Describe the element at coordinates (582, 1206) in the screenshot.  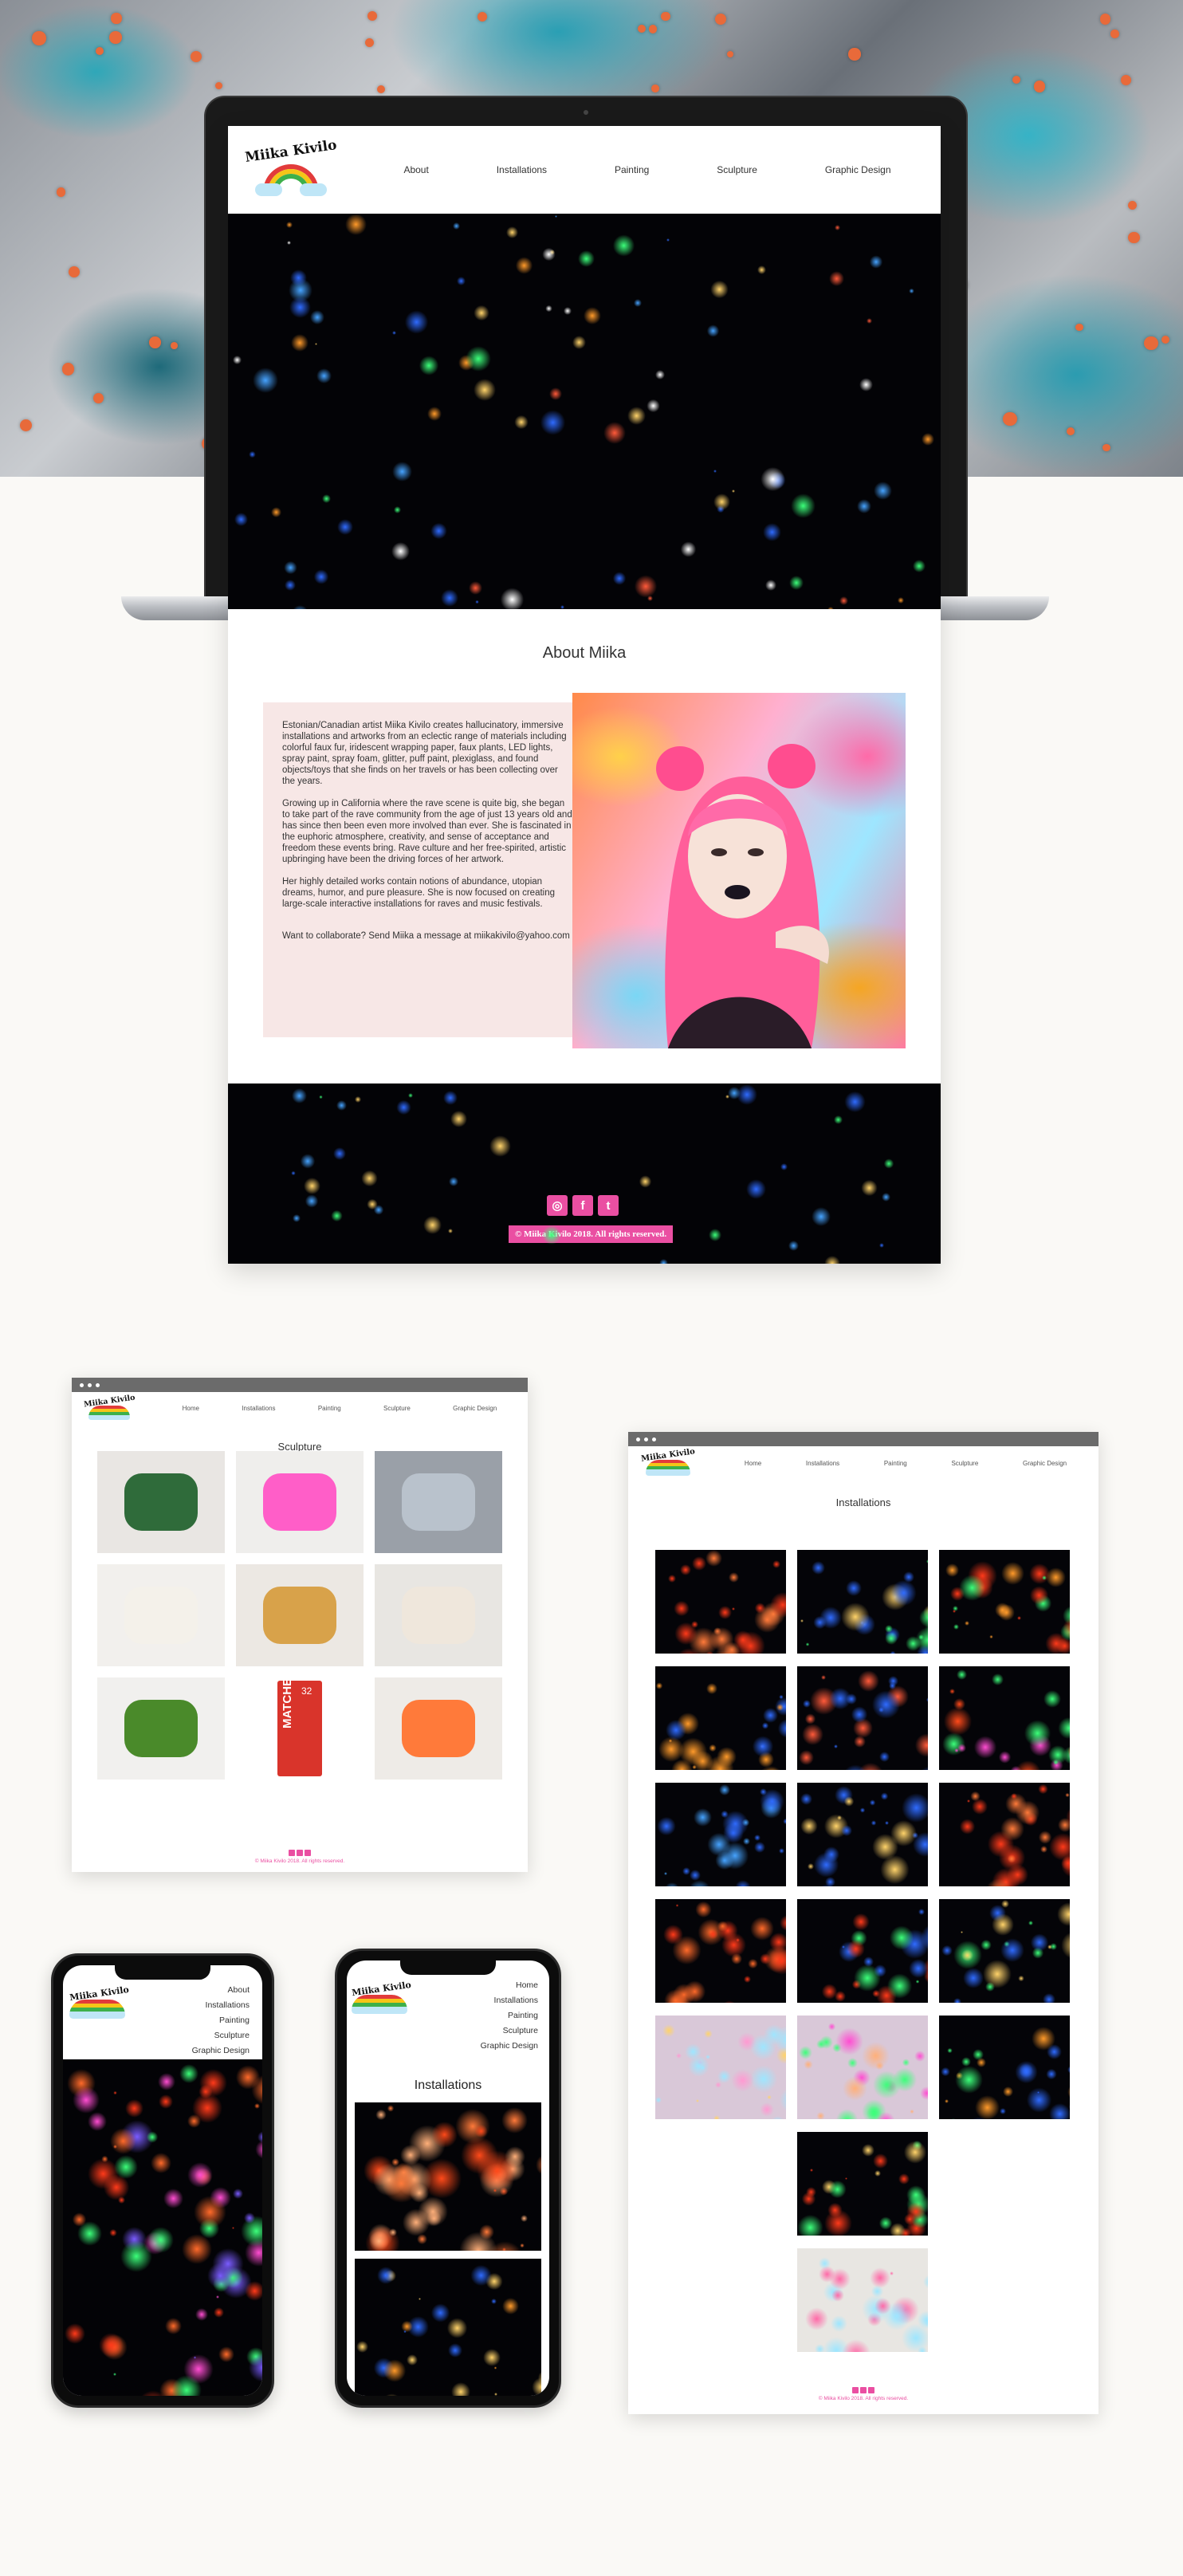
I see `facebook-icon: f` at that location.